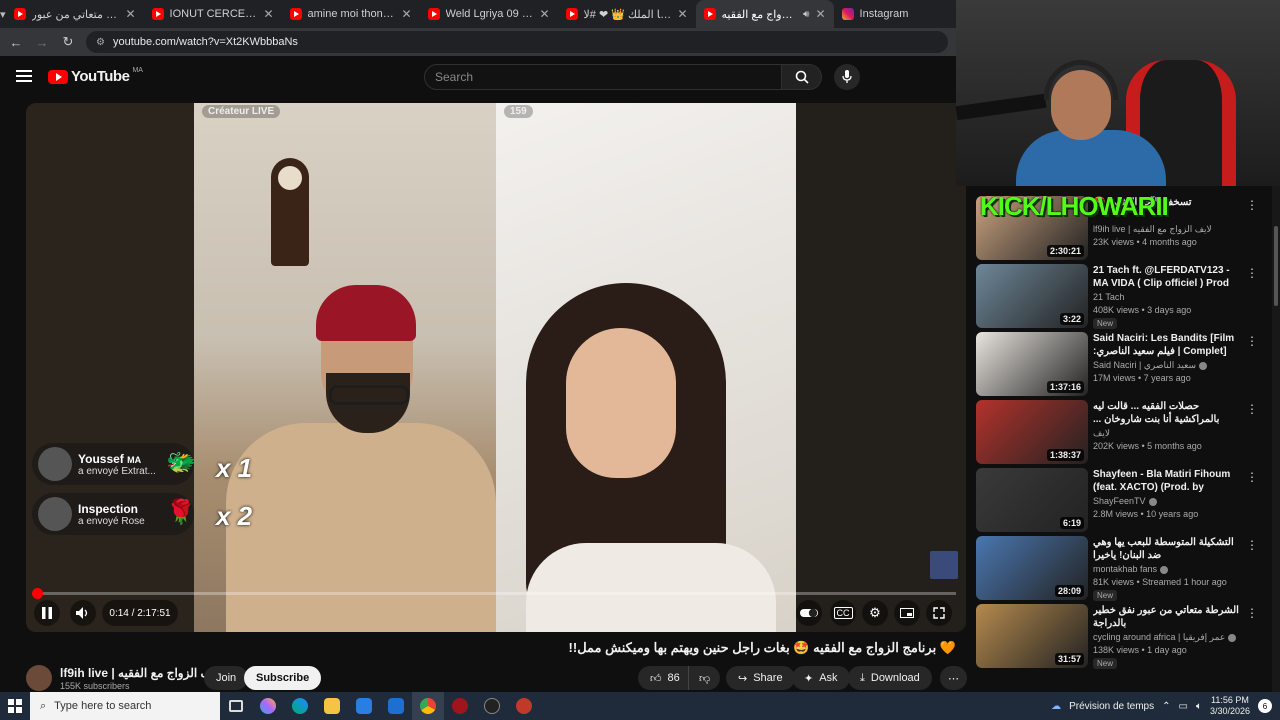 Image resolution: width=1280 pixels, height=720 pixels. What do you see at coordinates (16, 42) in the screenshot?
I see `back-icon: ←` at bounding box center [16, 42].